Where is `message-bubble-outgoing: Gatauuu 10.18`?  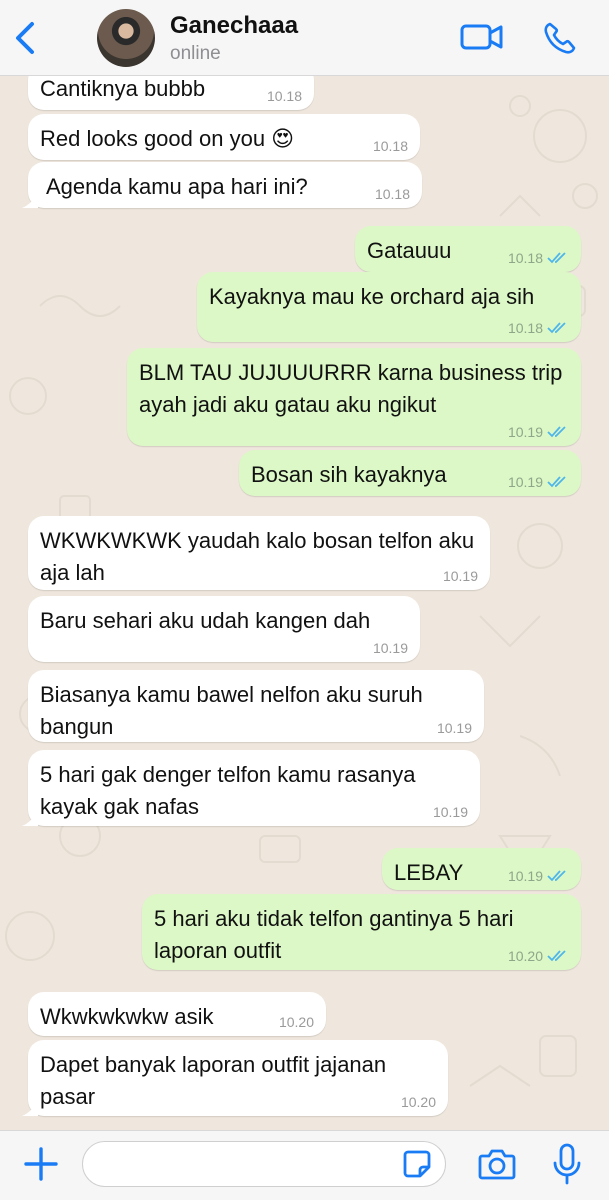 message-bubble-outgoing: Gatauuu 10.18 is located at coordinates (468, 249).